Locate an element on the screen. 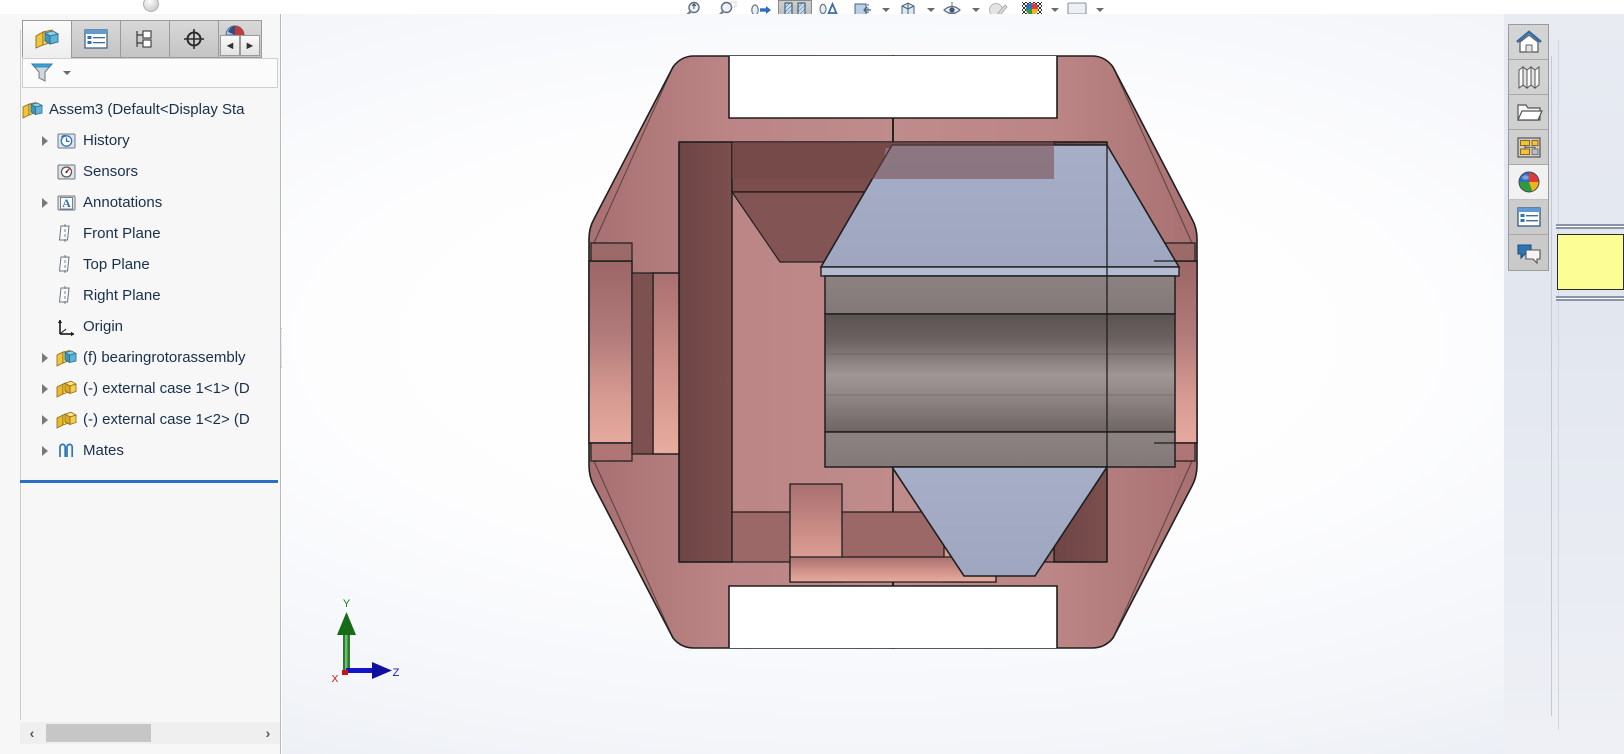 This screenshot has height=754, width=1624. folder-icon is located at coordinates (1529, 112).